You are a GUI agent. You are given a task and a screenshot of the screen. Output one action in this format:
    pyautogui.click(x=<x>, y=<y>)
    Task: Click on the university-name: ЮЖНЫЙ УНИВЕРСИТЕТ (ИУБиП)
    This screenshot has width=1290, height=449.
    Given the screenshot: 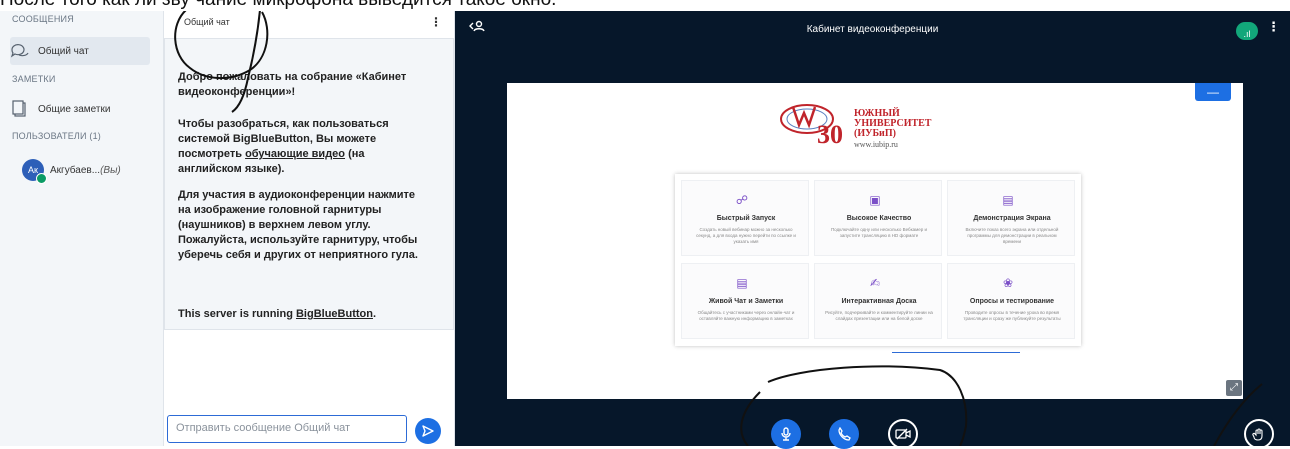 What is the action you would take?
    pyautogui.click(x=893, y=123)
    